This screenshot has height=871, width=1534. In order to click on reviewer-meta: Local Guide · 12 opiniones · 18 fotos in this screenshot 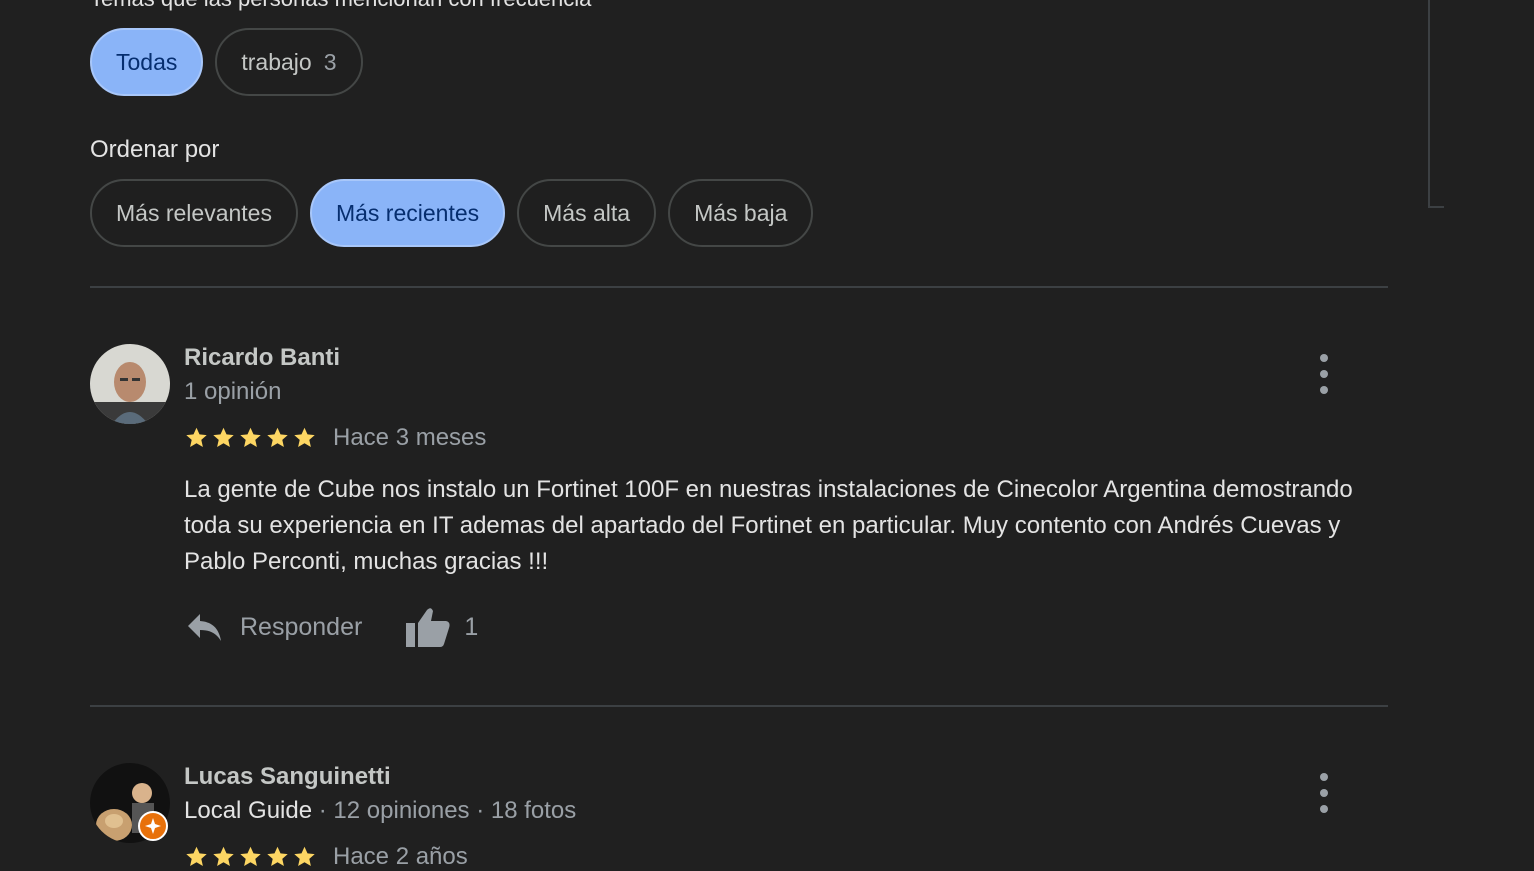, I will do `click(380, 811)`.